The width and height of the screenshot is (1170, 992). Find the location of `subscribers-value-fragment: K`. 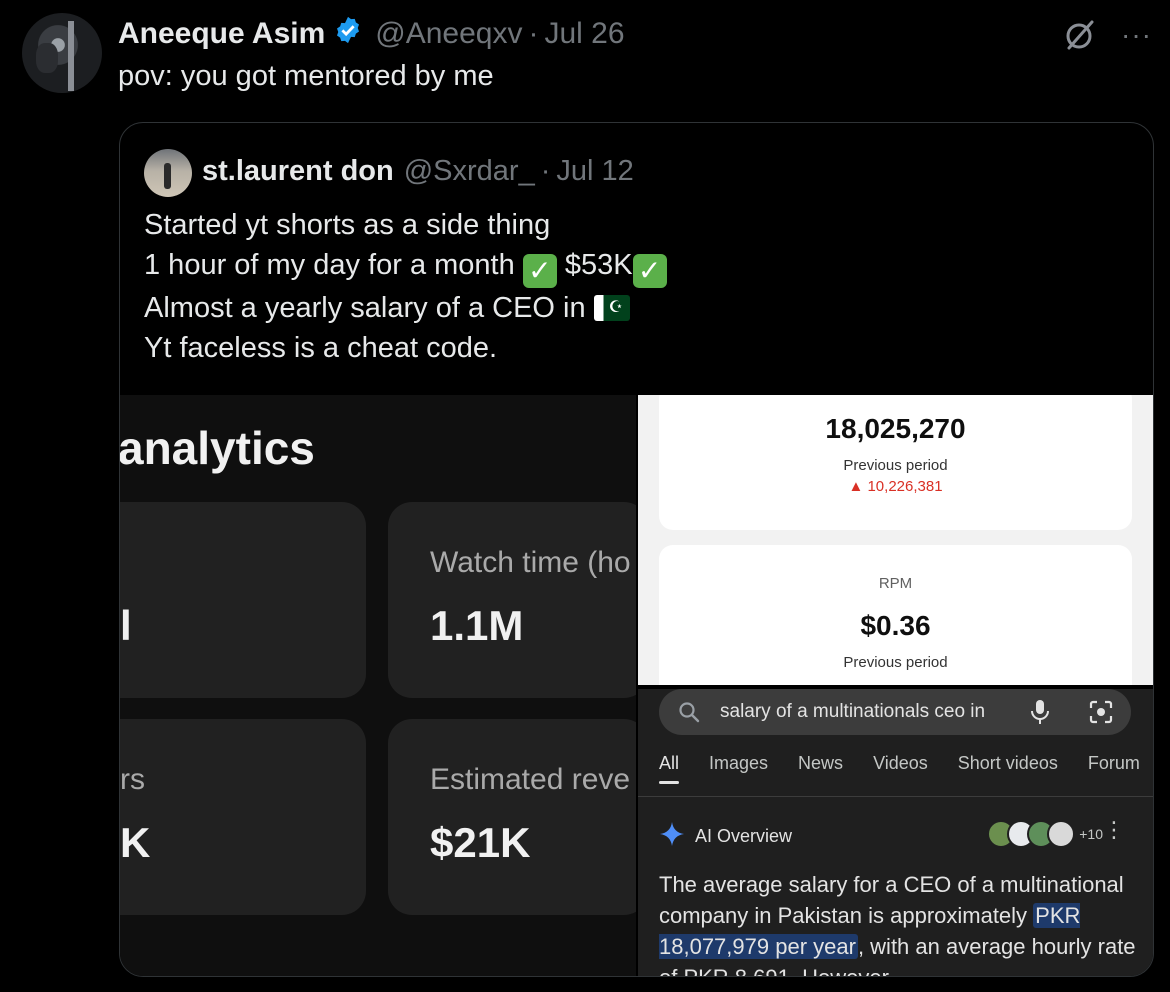

subscribers-value-fragment: K is located at coordinates (135, 842).